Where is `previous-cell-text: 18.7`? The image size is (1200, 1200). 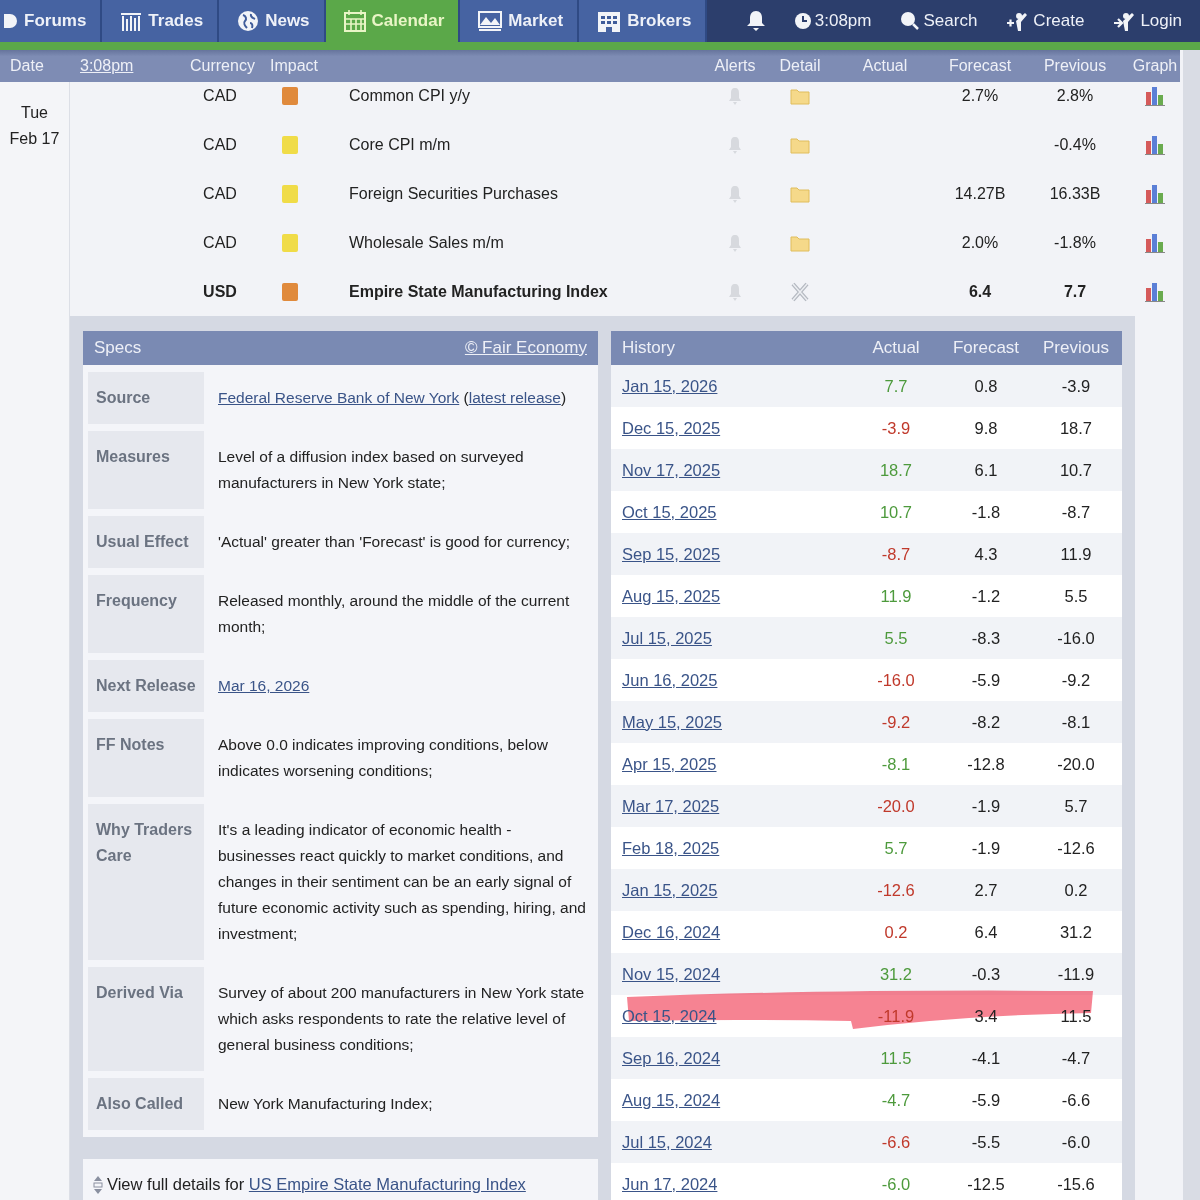 previous-cell-text: 18.7 is located at coordinates (1076, 428).